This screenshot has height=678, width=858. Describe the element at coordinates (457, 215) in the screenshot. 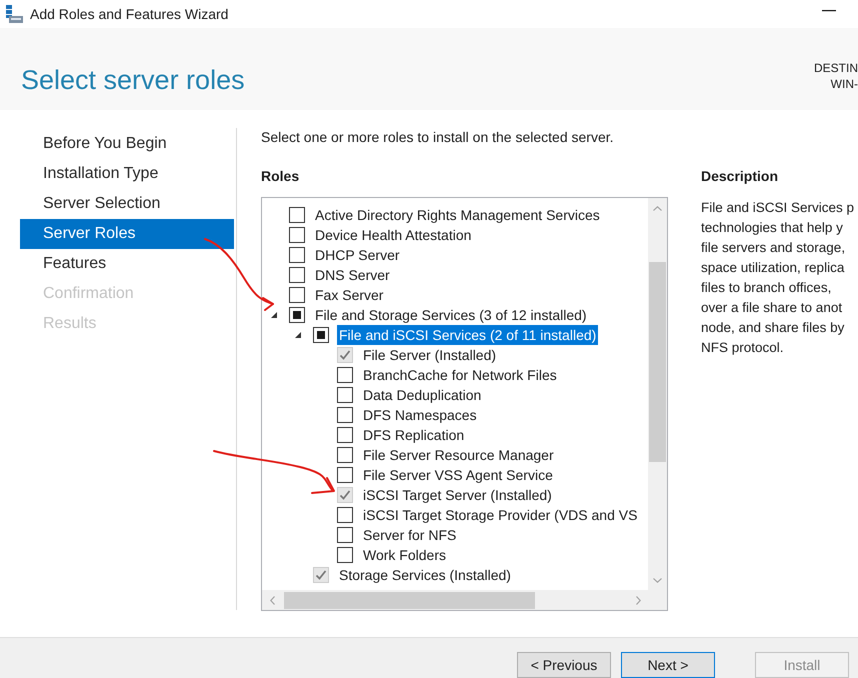

I see `role-label: Active Directory Rights Management Services` at that location.